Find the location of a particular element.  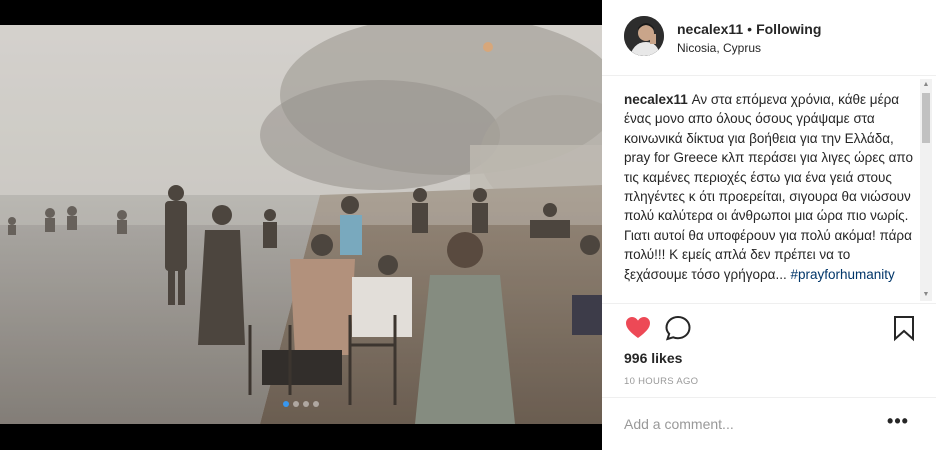

following-button: Following is located at coordinates (788, 29).